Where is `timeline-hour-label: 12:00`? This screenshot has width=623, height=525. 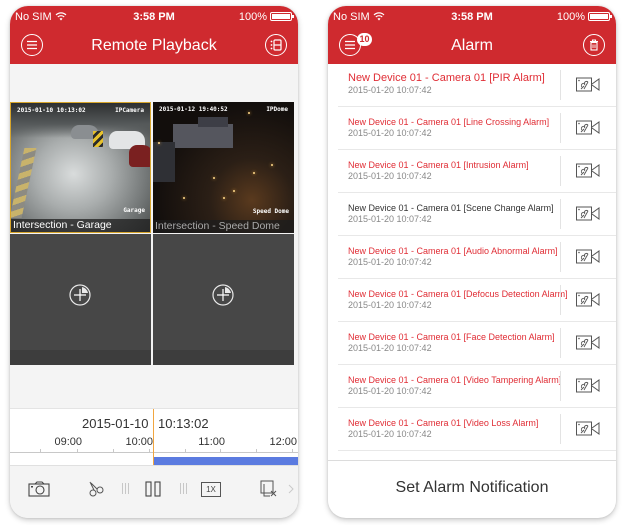
timeline-hour-label: 12:00 is located at coordinates (283, 442).